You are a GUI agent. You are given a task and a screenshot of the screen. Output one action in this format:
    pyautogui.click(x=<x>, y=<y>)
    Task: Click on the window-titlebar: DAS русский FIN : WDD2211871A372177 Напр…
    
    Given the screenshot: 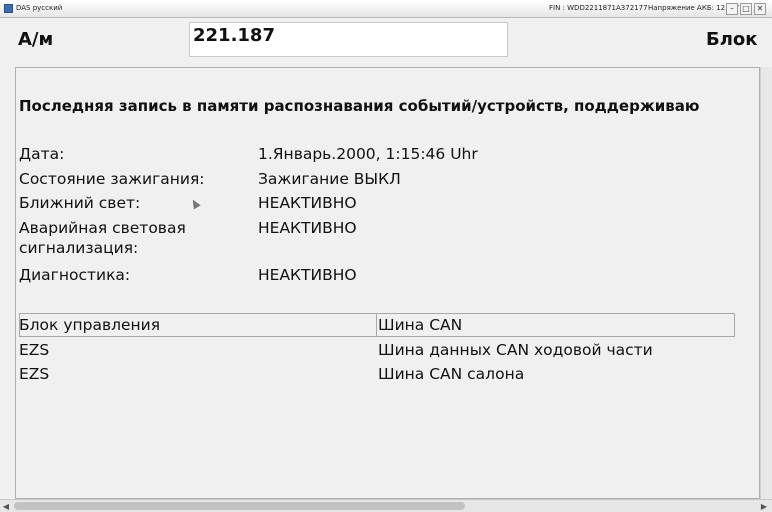 What is the action you would take?
    pyautogui.click(x=386, y=9)
    